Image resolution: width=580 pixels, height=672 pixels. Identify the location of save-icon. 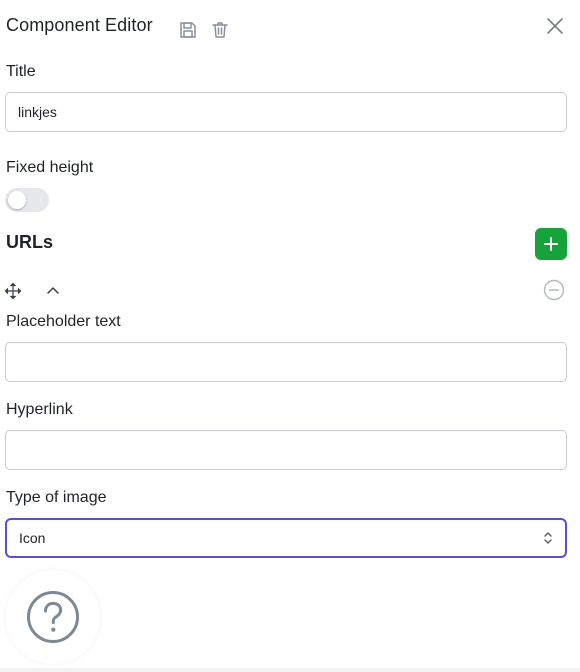
(188, 30).